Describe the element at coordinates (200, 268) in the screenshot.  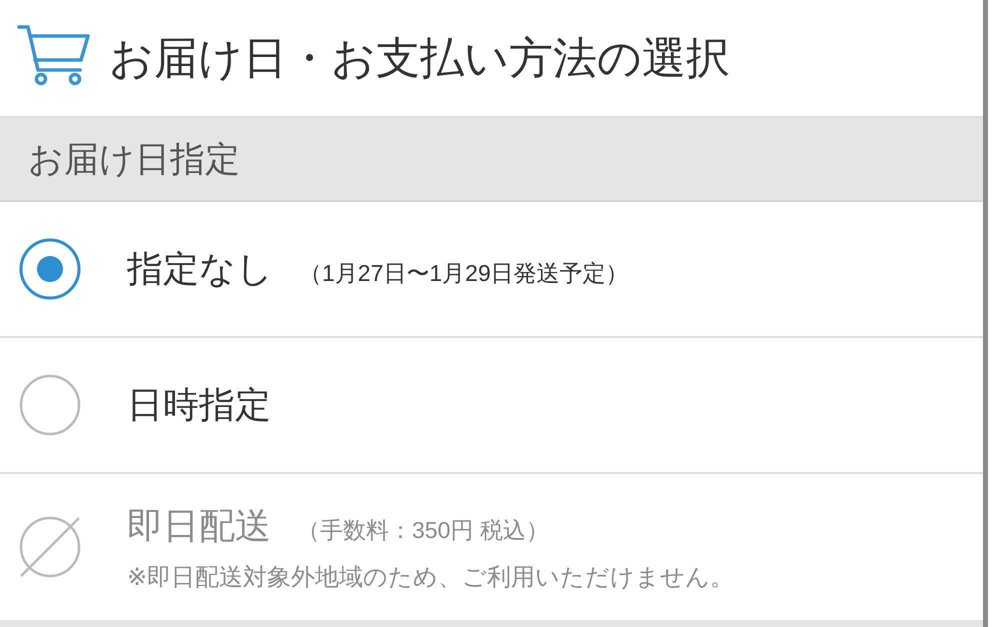
I see `option-label: 指定なし` at that location.